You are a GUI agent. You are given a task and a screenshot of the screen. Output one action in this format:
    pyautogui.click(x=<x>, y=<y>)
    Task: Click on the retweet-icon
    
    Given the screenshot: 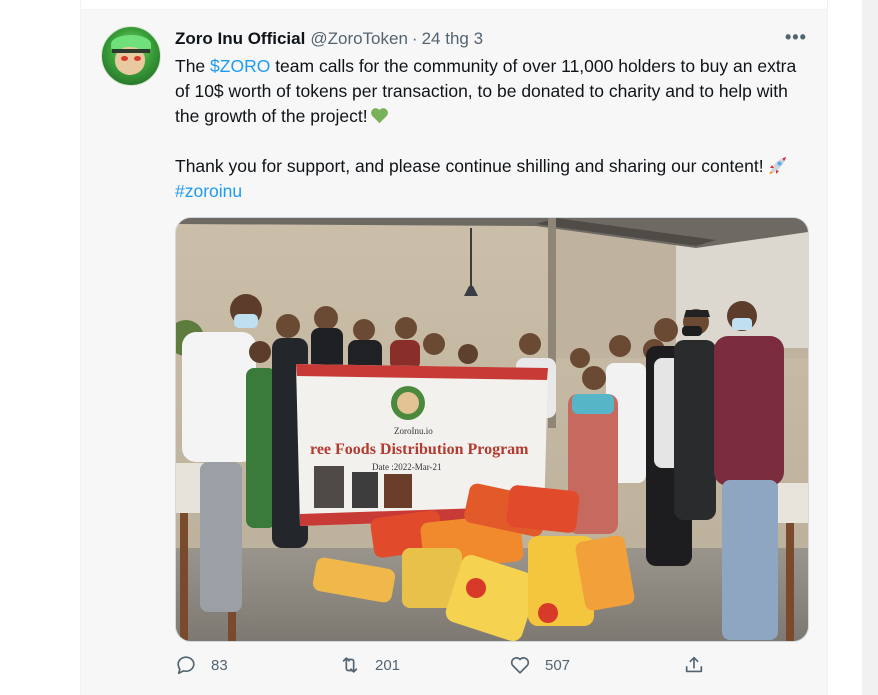 What is the action you would take?
    pyautogui.click(x=350, y=665)
    